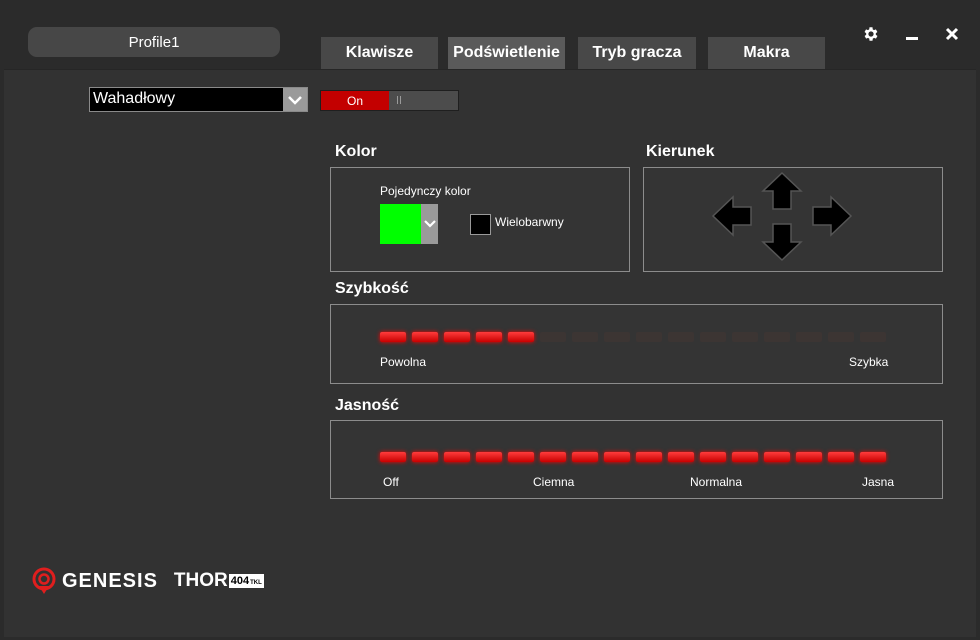 This screenshot has height=640, width=980. Describe the element at coordinates (529, 222) in the screenshot. I see `multicolor-label: Wielobarwny` at that location.